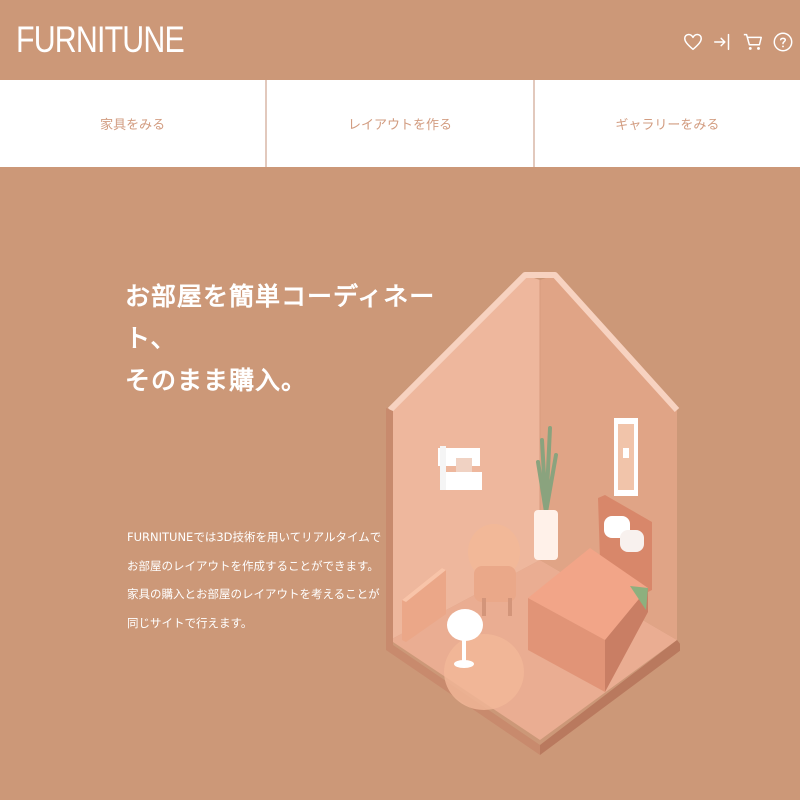  Describe the element at coordinates (723, 42) in the screenshot. I see `login-icon` at that location.